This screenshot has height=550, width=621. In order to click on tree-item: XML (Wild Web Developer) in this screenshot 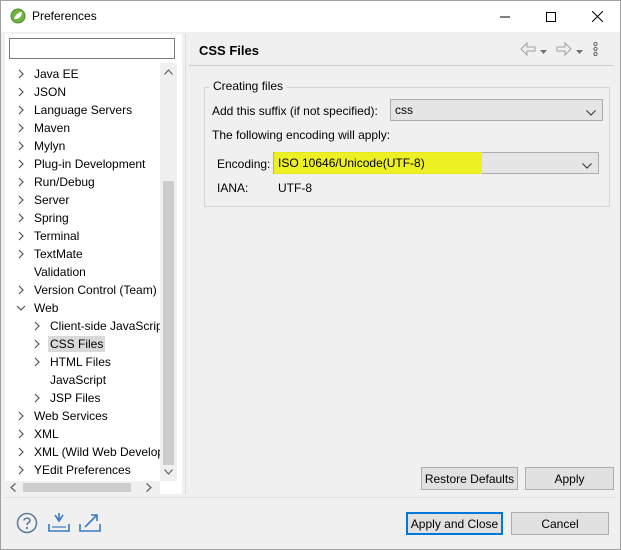, I will do `click(87, 452)`.